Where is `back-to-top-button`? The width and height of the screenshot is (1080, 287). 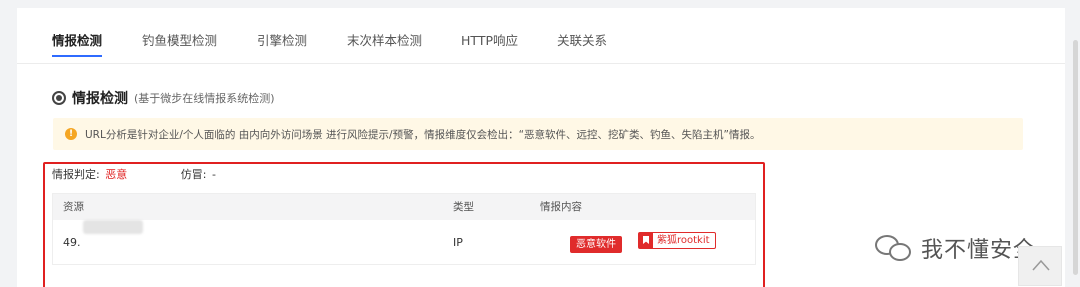 back-to-top-button is located at coordinates (1040, 266).